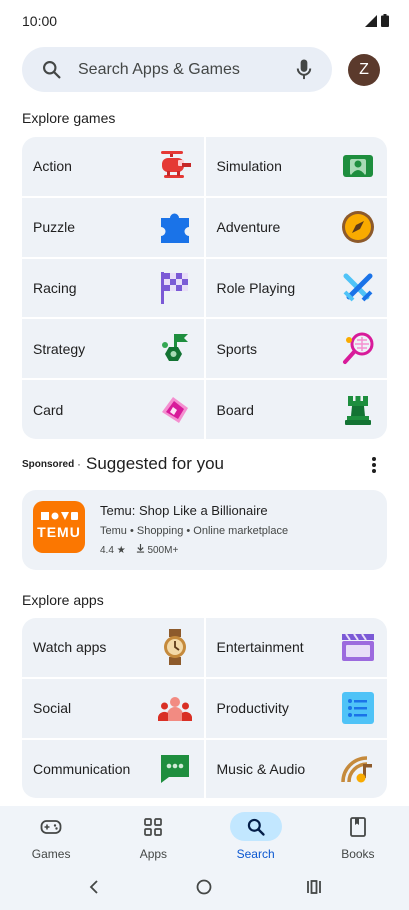 The height and width of the screenshot is (910, 409). I want to click on signal-icon, so click(371, 20).